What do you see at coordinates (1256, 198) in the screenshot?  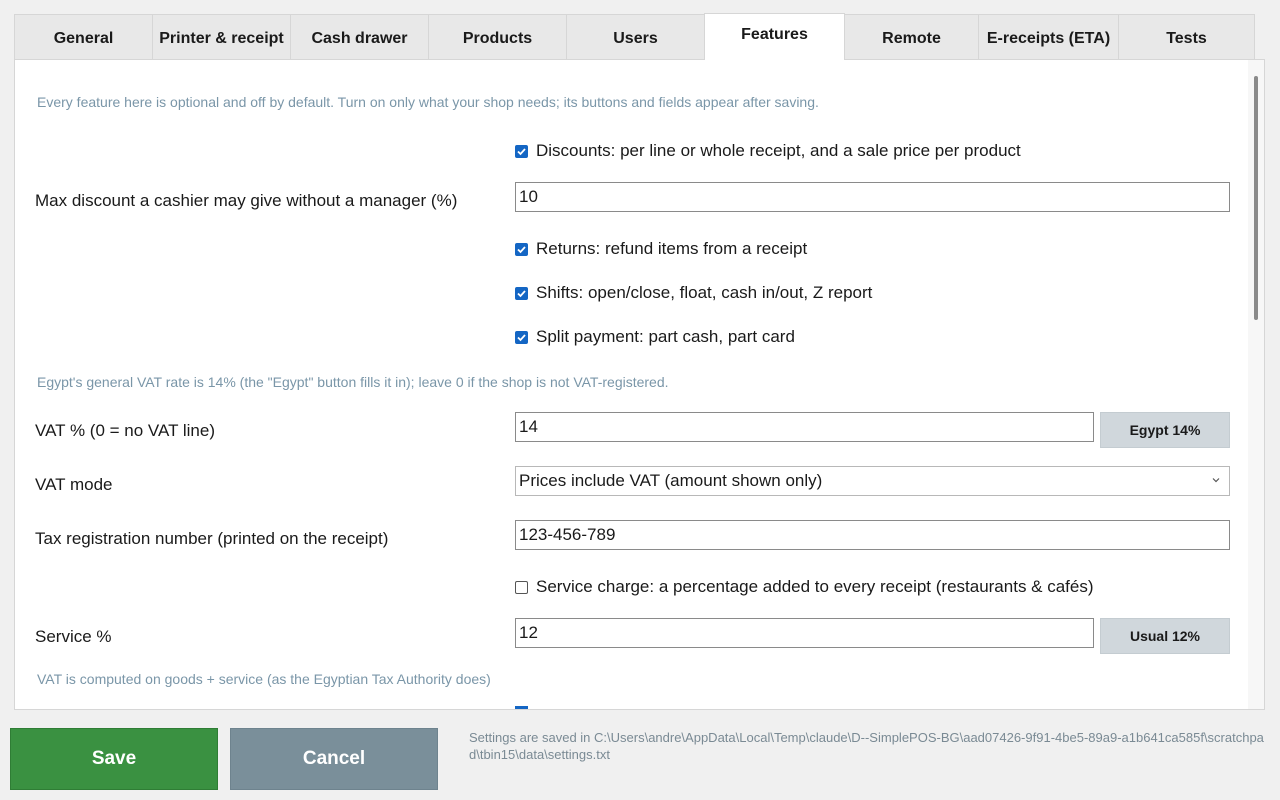 I see `scrollbar-thumb` at bounding box center [1256, 198].